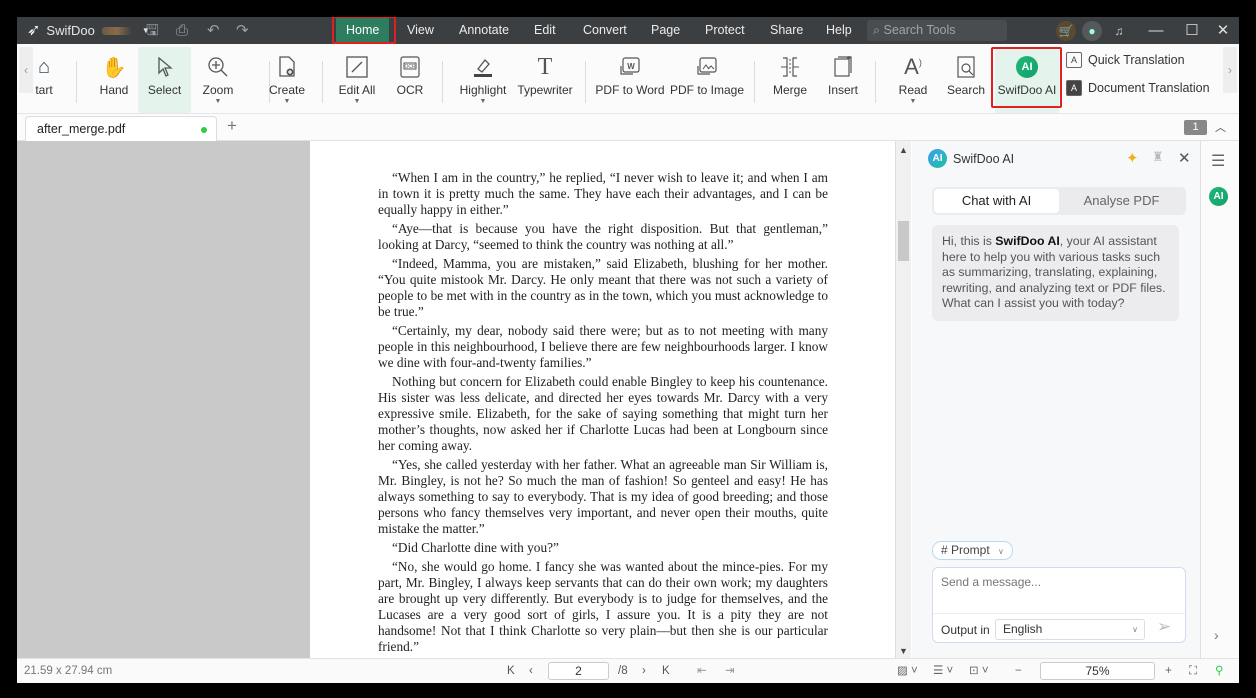 The image size is (1256, 698). Describe the element at coordinates (1156, 30) in the screenshot. I see `minimize-button: —` at that location.